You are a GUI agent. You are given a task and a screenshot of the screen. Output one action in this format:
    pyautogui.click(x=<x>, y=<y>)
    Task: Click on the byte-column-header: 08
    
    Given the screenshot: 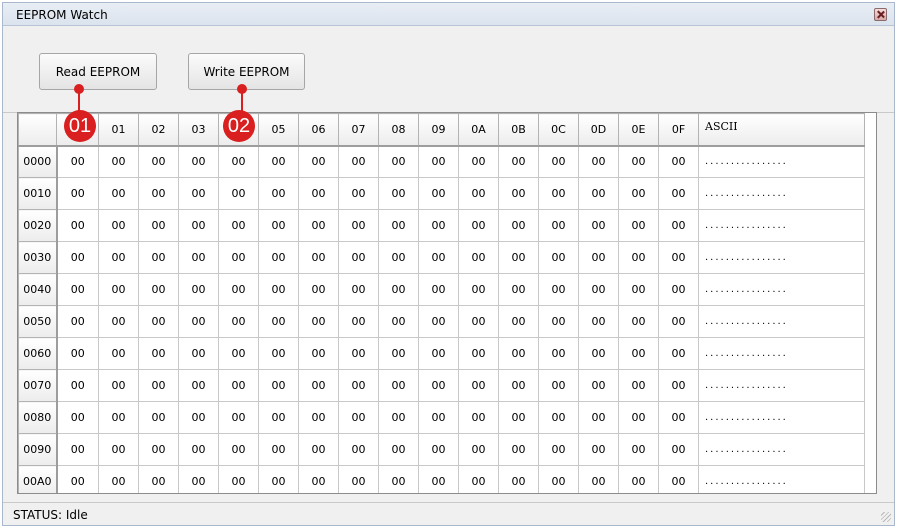 What is the action you would take?
    pyautogui.click(x=398, y=130)
    